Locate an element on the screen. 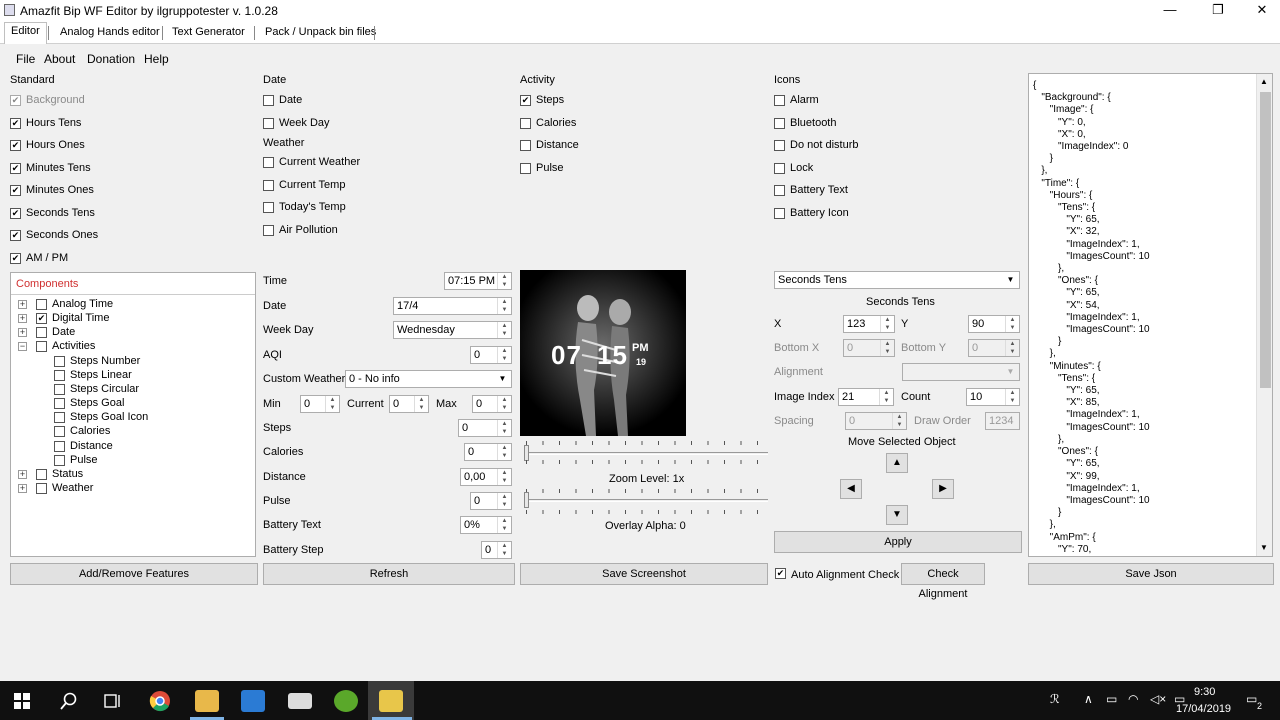 This screenshot has width=1280, height=720. aqi-stepper: 0 ▲ ▼ is located at coordinates (491, 355).